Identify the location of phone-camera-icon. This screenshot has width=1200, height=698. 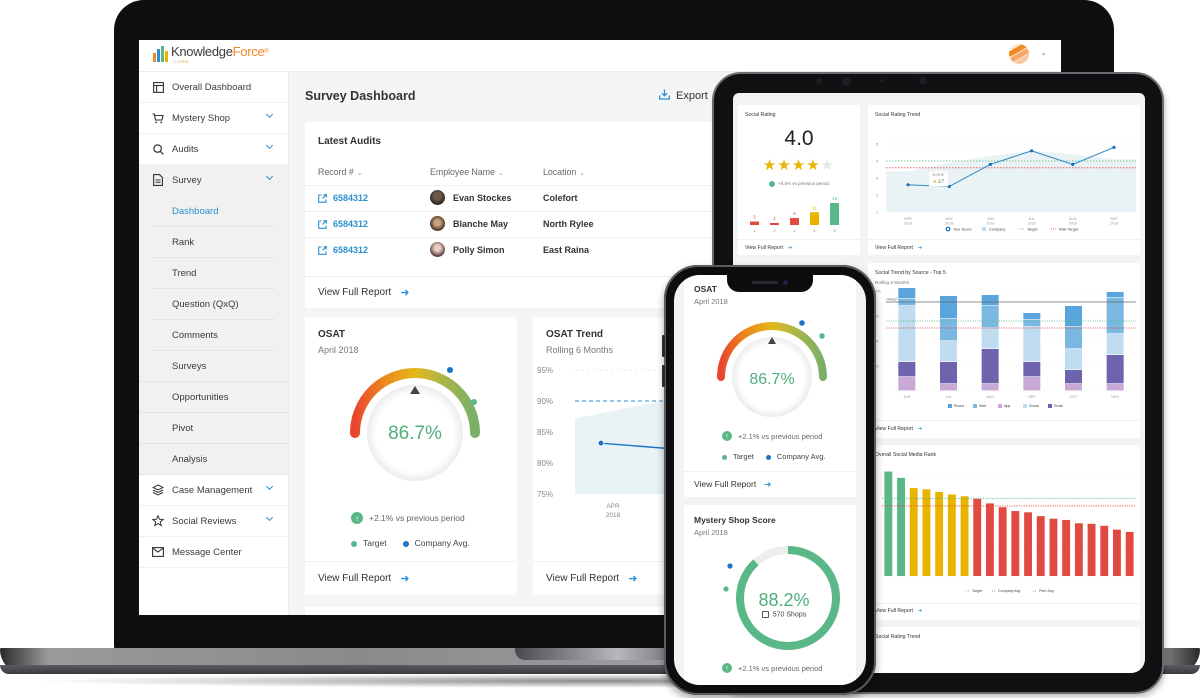
(785, 282).